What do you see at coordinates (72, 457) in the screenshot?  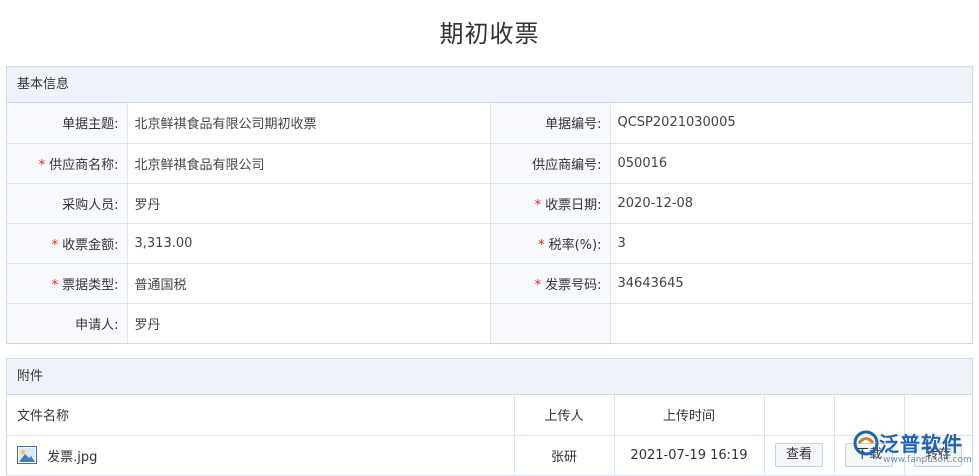 I see `file-name-link: 发票.jpg` at bounding box center [72, 457].